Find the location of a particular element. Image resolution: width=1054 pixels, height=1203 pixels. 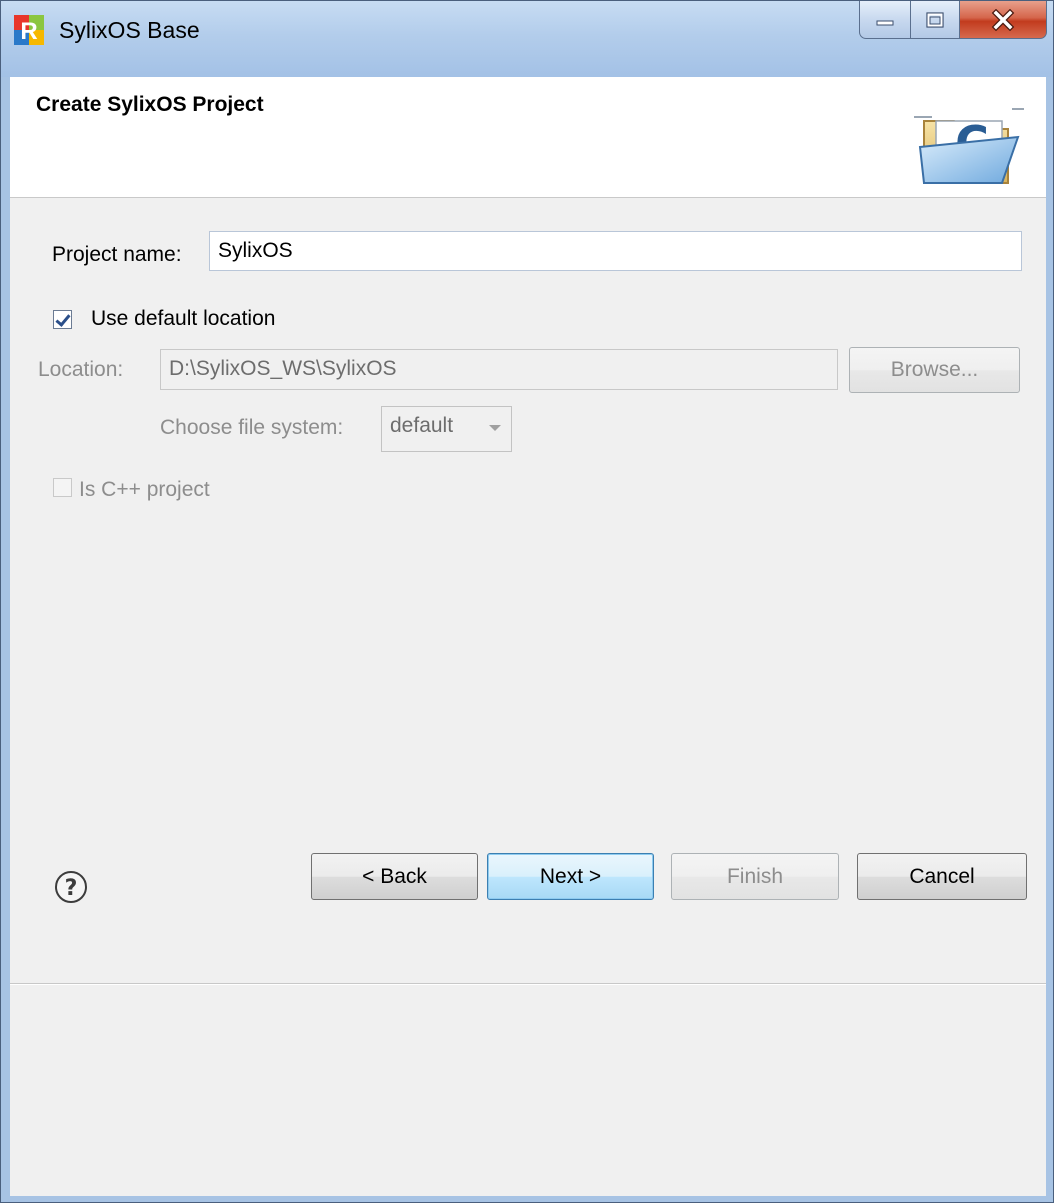

minimize-button is located at coordinates (885, 20).